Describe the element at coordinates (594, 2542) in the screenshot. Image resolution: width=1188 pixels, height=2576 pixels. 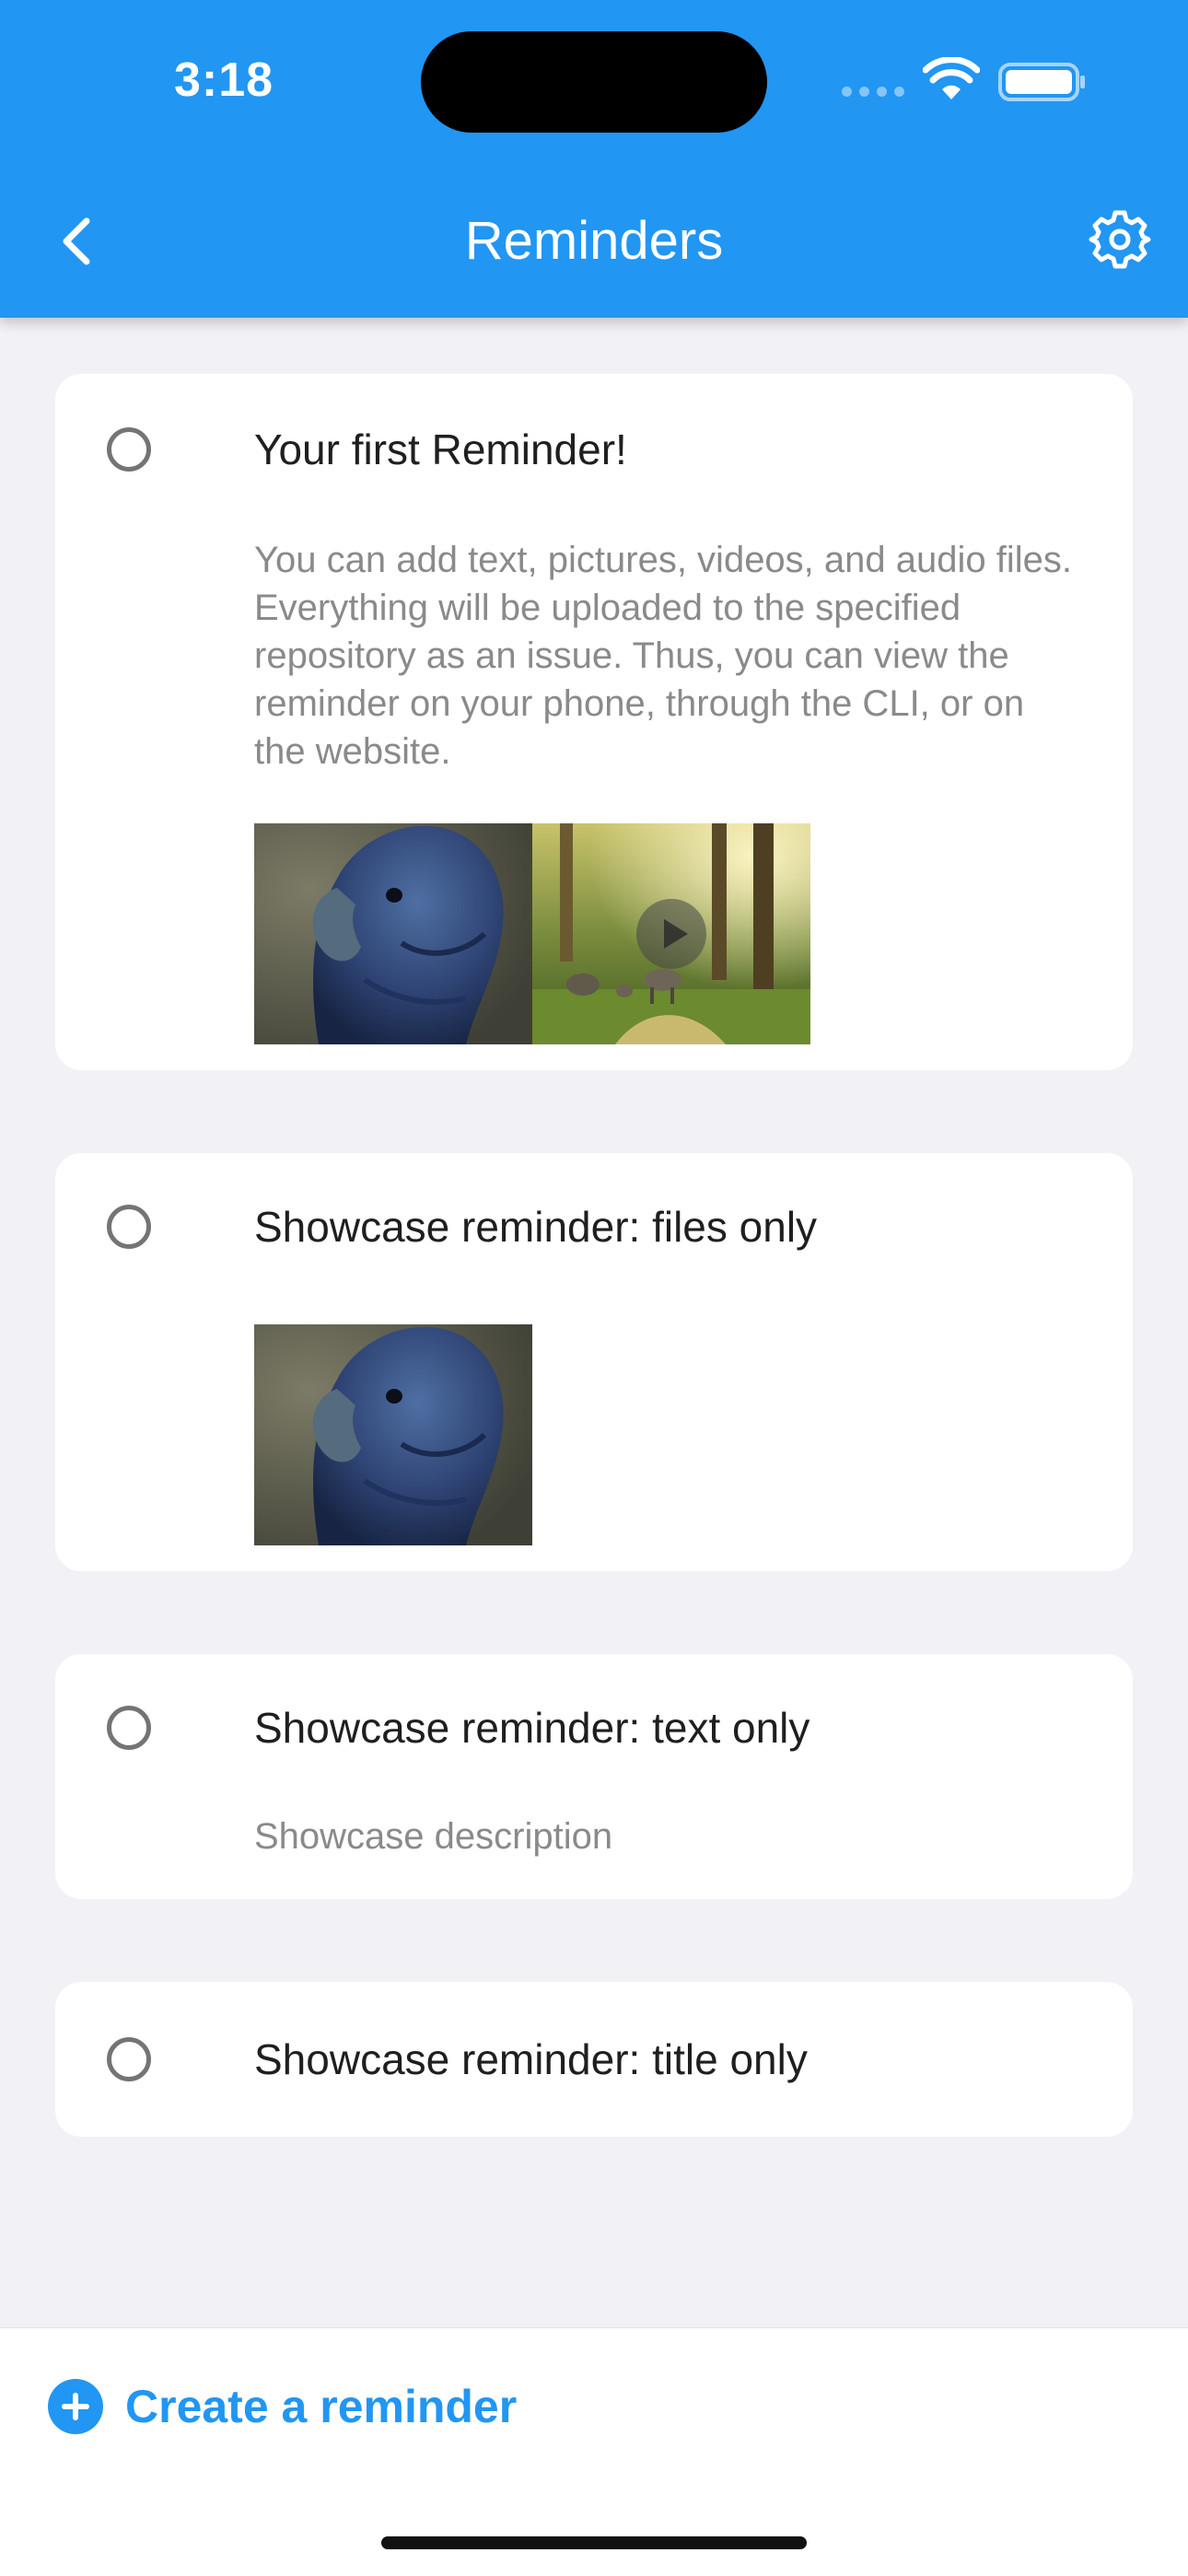
I see `home-indicator` at that location.